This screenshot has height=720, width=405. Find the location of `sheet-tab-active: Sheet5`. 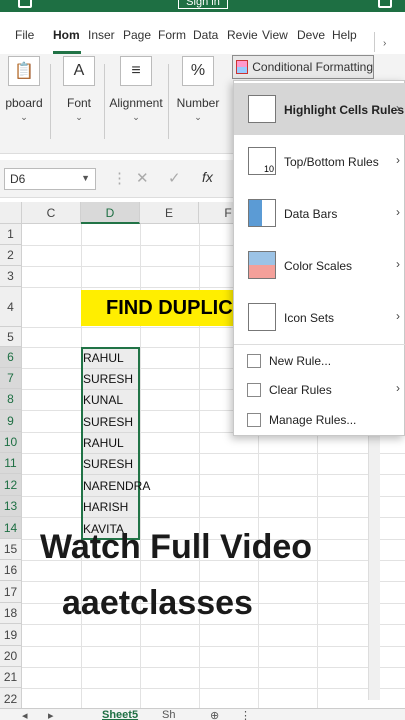

sheet-tab-active: Sheet5 is located at coordinates (120, 714).